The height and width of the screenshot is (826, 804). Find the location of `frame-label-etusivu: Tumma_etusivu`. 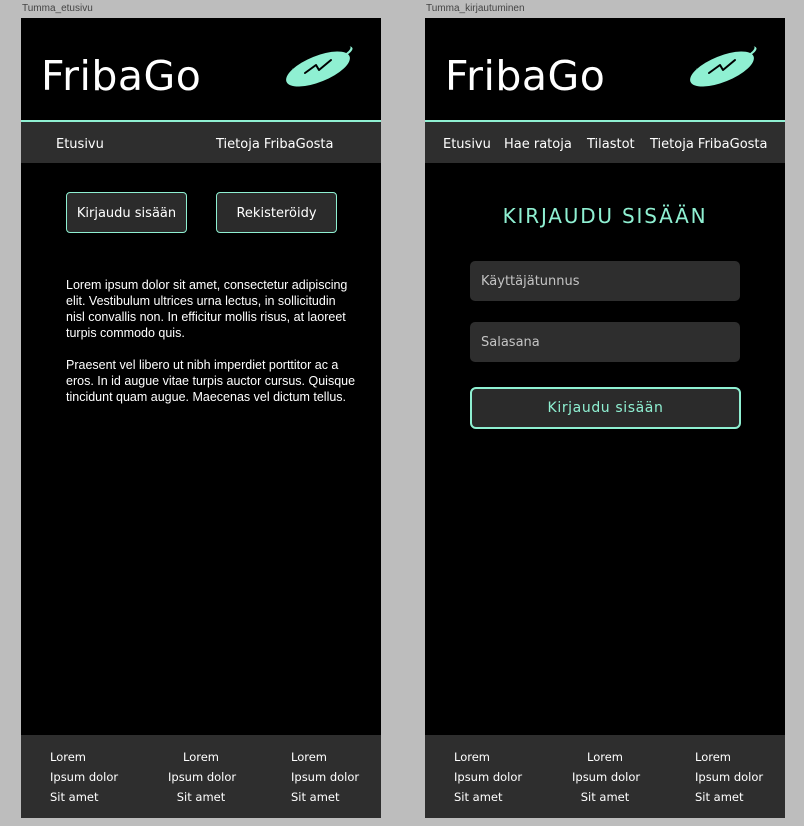

frame-label-etusivu: Tumma_etusivu is located at coordinates (57, 8).